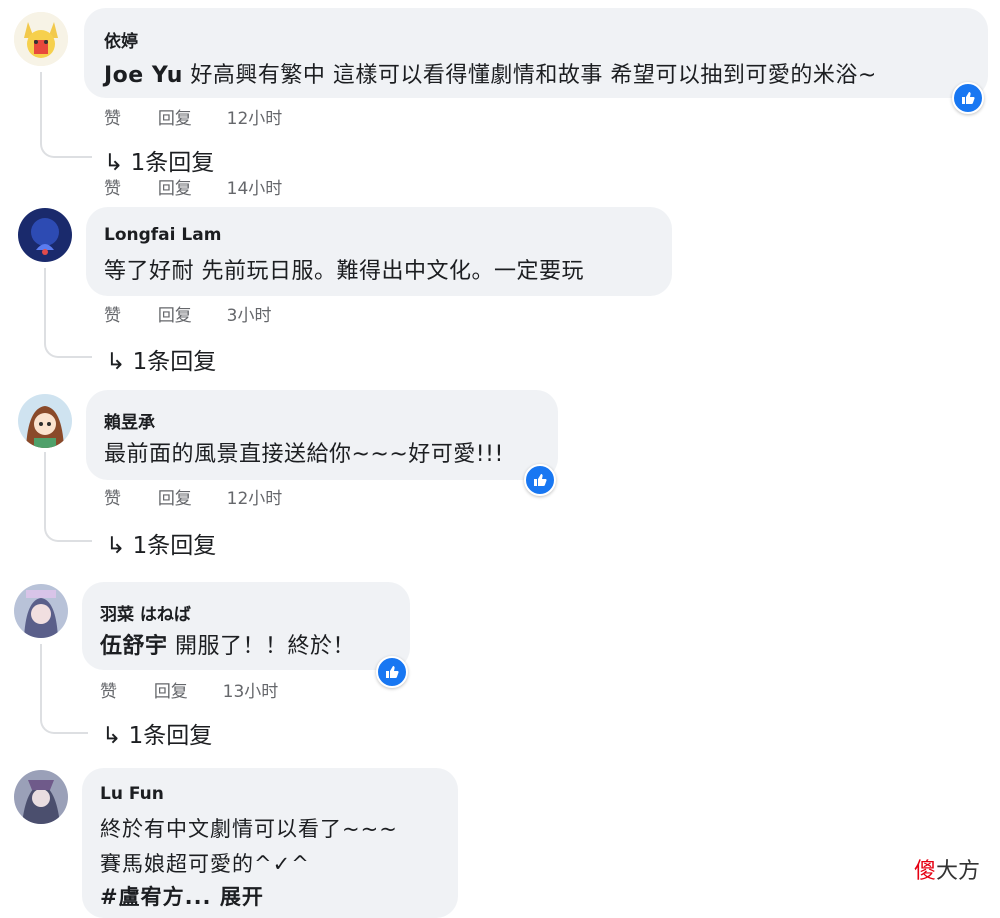 This screenshot has width=1000, height=918. What do you see at coordinates (129, 420) in the screenshot?
I see `comment-author: 賴昱承` at bounding box center [129, 420].